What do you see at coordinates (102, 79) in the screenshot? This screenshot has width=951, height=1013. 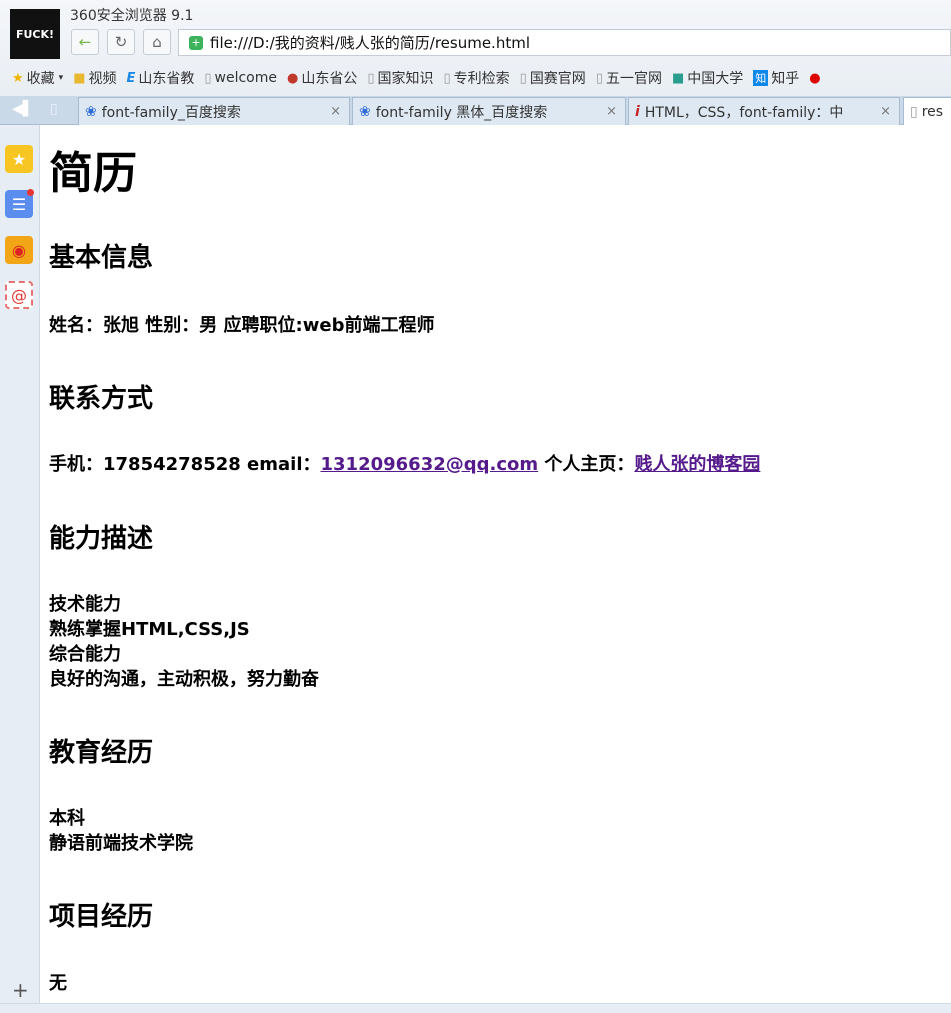 I see `bookmark-label: 视频` at bounding box center [102, 79].